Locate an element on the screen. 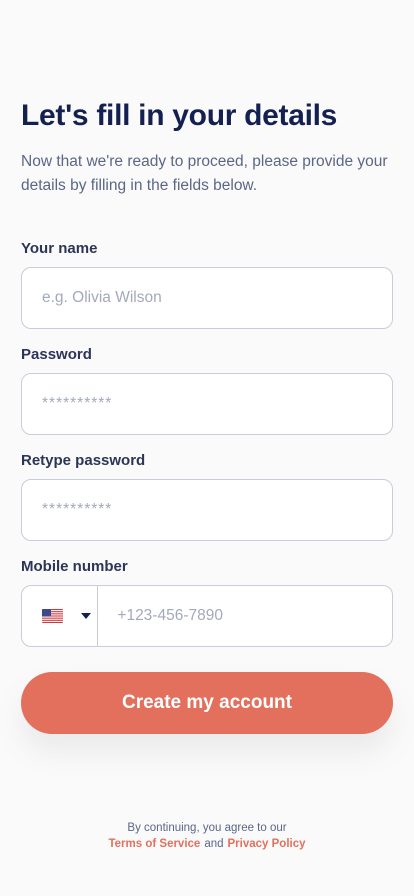  terms-of-service-link: Terms of Service is located at coordinates (154, 844).